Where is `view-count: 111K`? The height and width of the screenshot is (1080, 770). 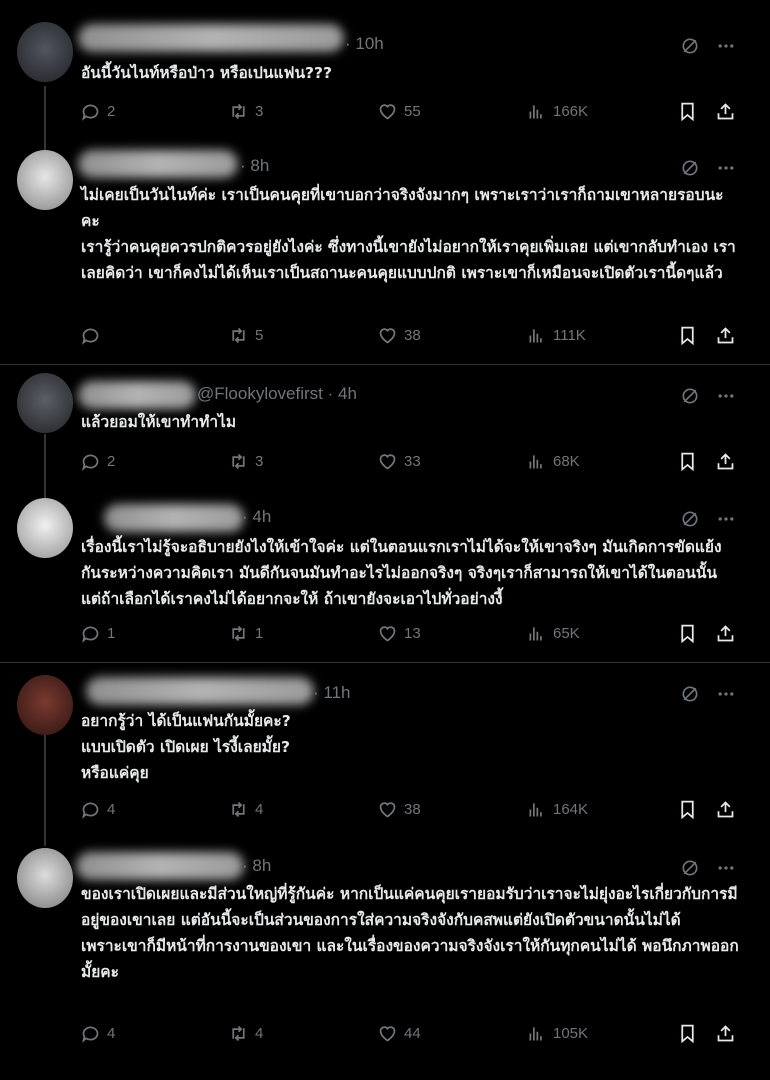
view-count: 111K is located at coordinates (569, 335).